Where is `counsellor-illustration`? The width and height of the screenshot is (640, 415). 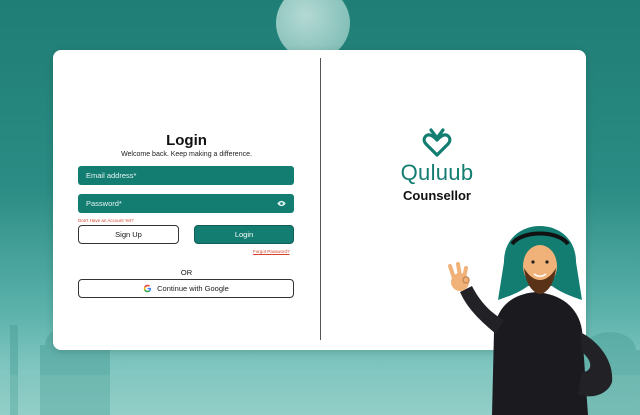 counsellor-illustration is located at coordinates (530, 320).